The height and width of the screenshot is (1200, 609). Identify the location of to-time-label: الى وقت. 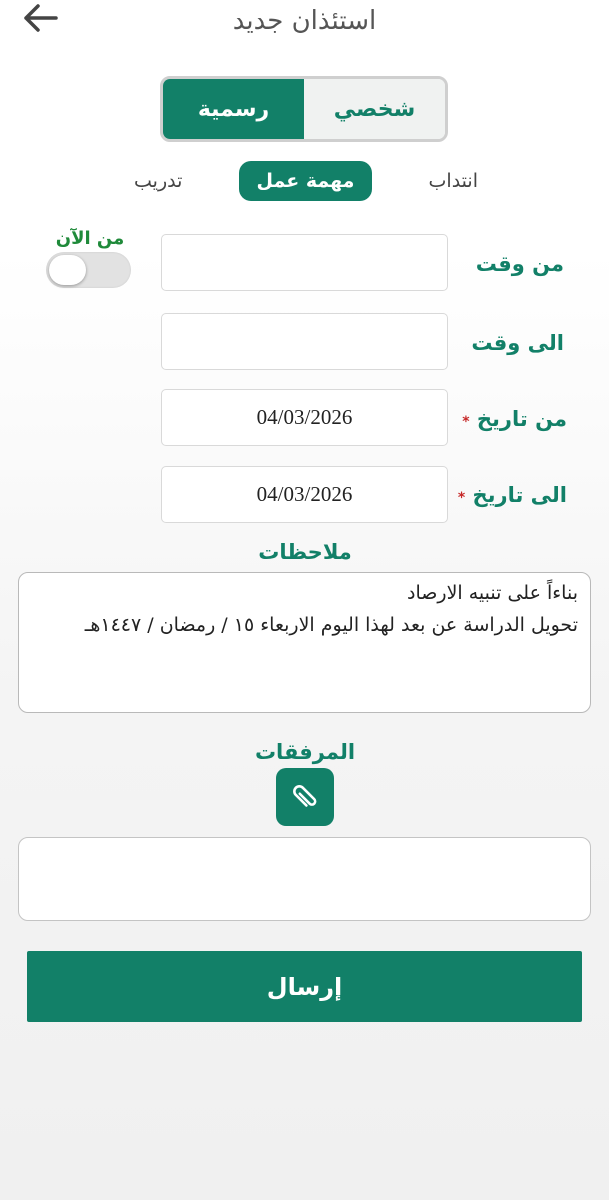
(517, 343).